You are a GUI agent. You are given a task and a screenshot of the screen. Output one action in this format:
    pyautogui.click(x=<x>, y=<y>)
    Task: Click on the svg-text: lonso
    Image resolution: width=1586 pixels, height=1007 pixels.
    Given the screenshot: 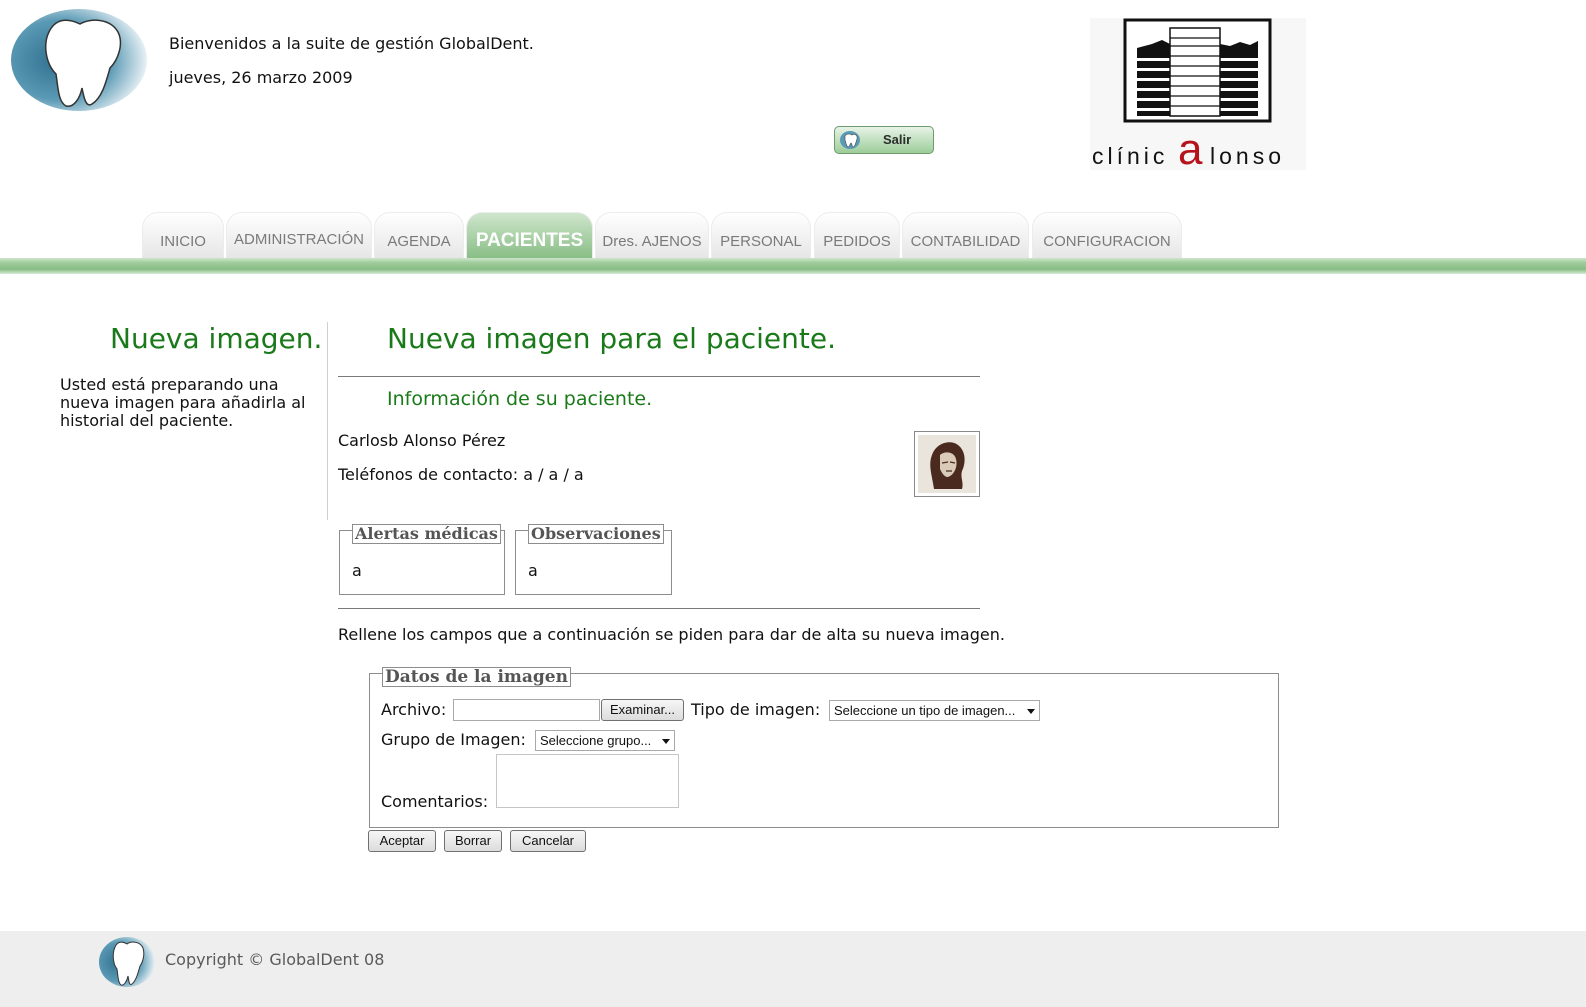 What is the action you would take?
    pyautogui.click(x=1247, y=156)
    